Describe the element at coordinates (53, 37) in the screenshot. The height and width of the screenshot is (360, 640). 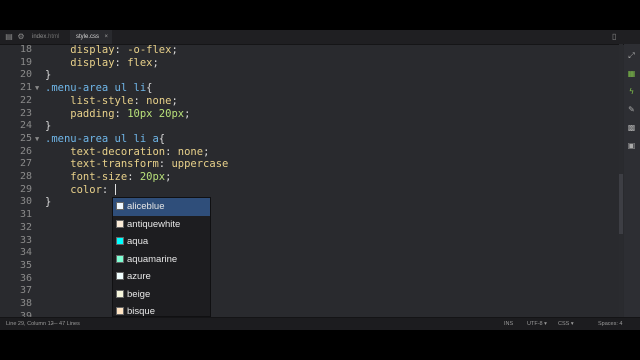
I see `tab-label-suffix: .html` at that location.